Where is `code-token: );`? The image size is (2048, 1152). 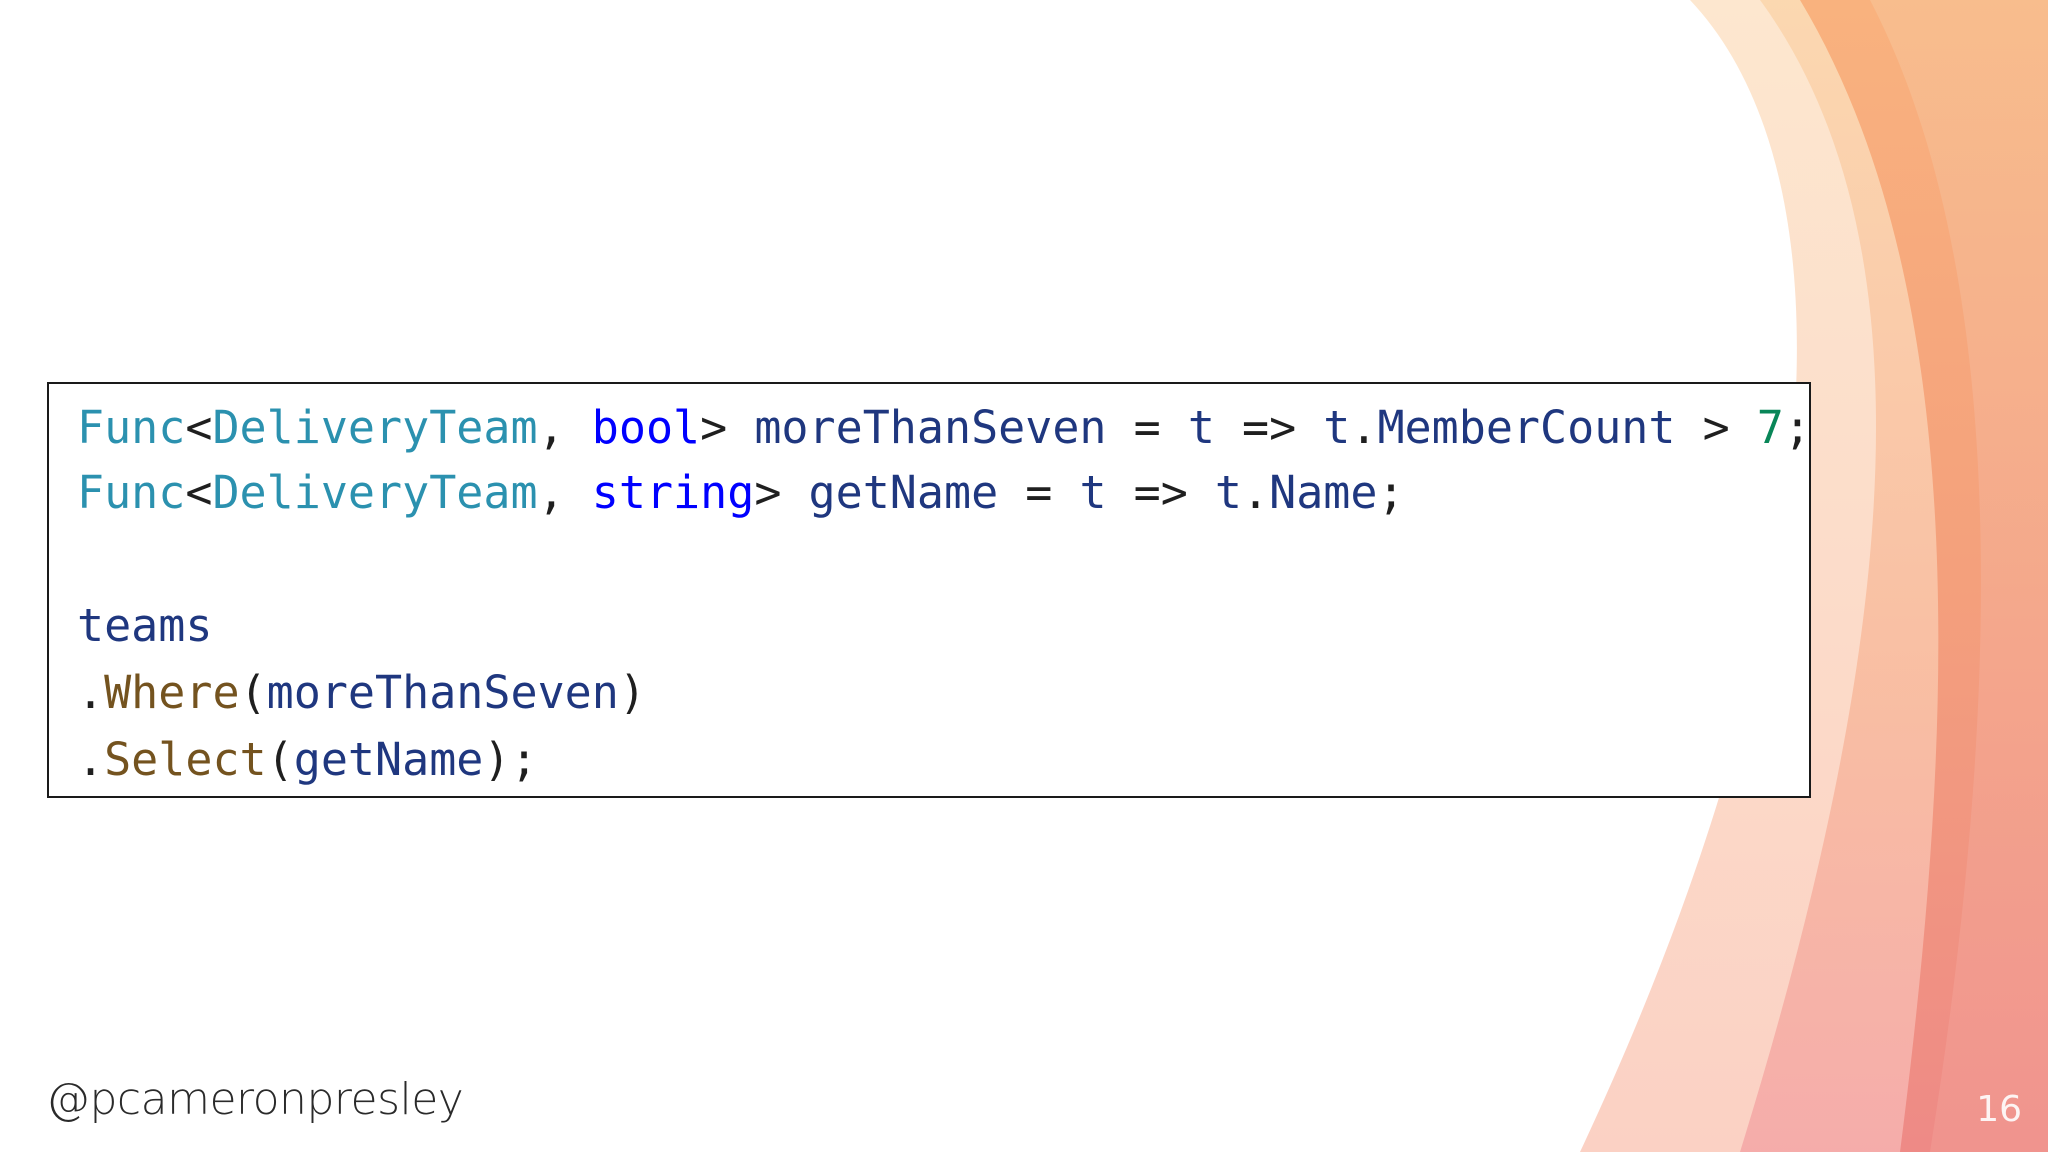
code-token: ); is located at coordinates (510, 759).